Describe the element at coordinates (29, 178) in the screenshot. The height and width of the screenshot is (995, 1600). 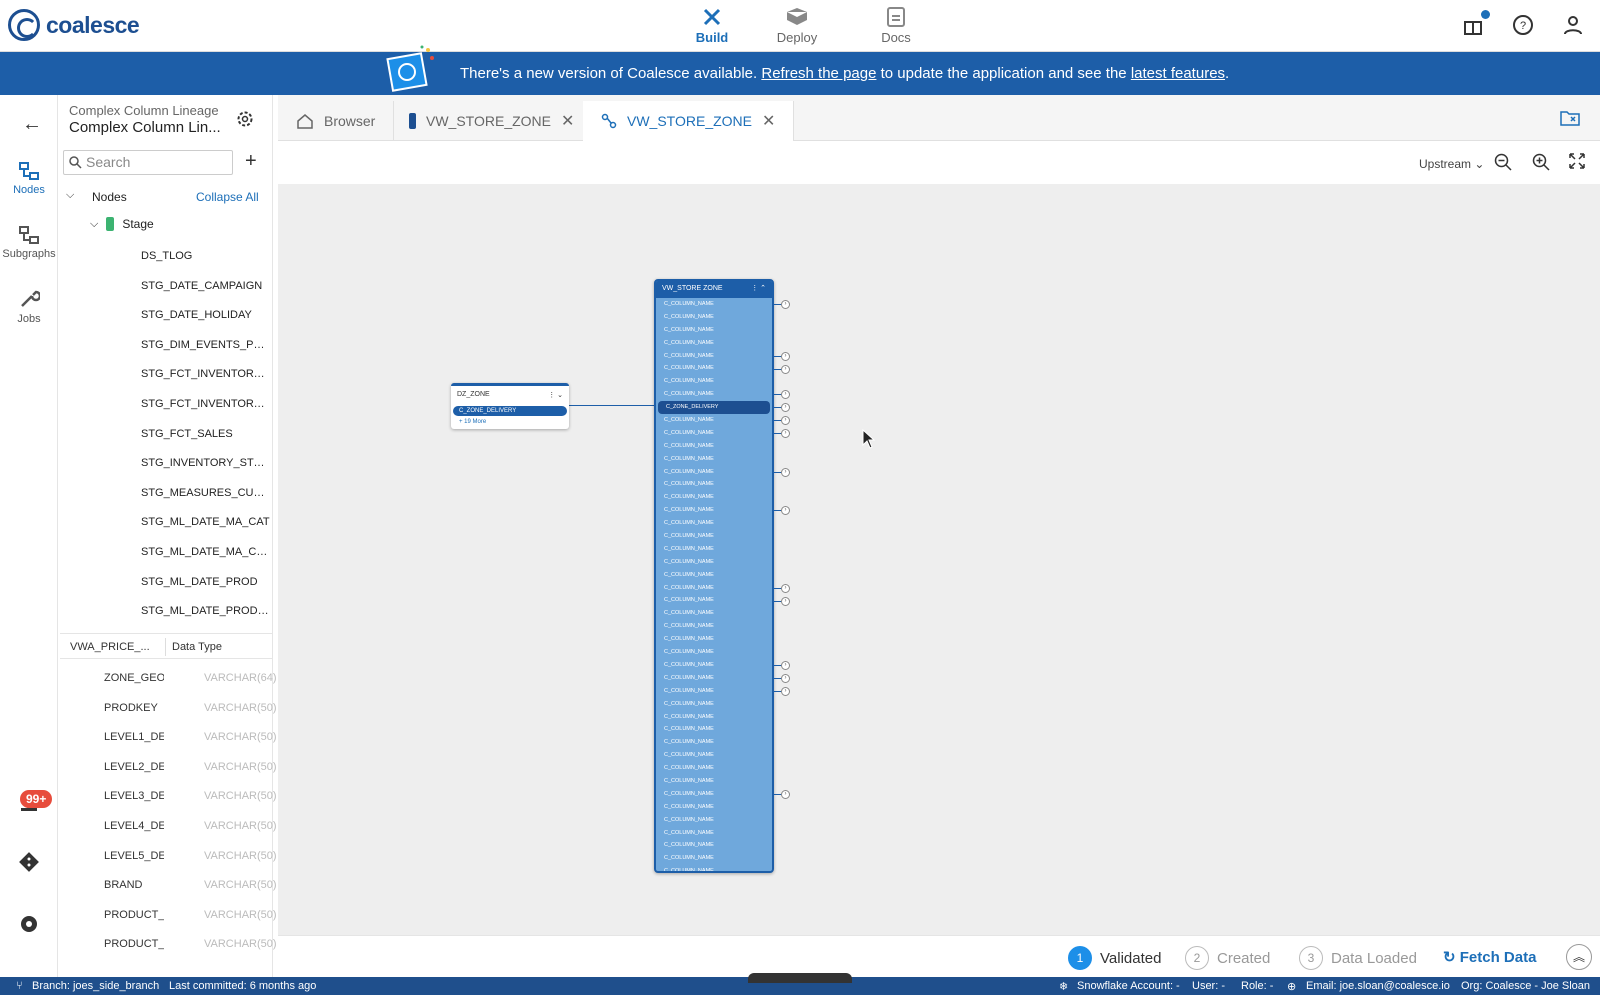
I see `rail-nodes: Nodes` at that location.